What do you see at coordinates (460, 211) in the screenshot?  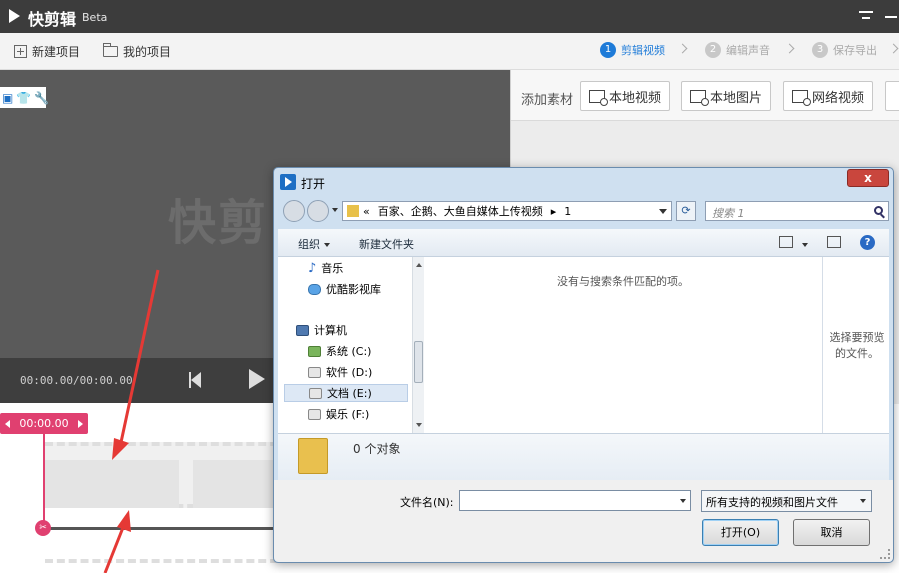 I see `breadcrumb-folder: 百家、企鹅、大鱼自媒体上传视频` at bounding box center [460, 211].